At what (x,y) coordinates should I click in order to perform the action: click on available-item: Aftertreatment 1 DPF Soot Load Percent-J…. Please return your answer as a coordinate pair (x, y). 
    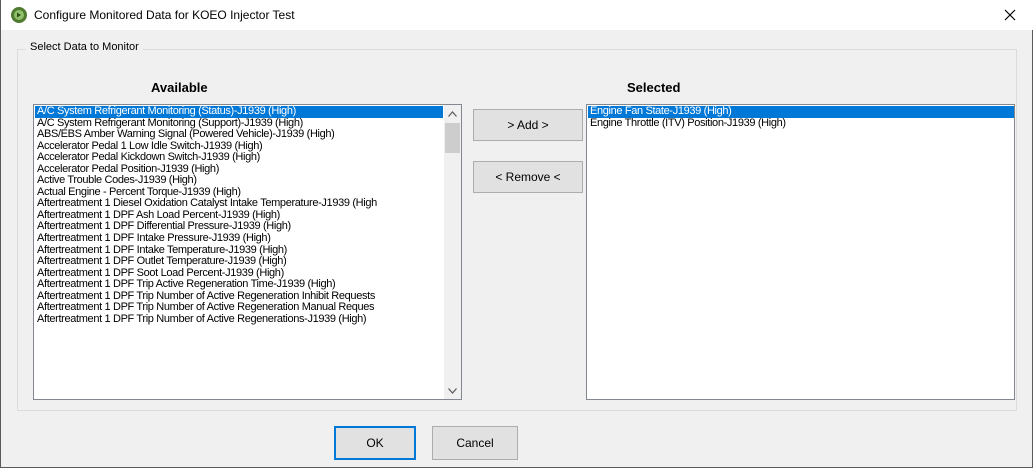
    Looking at the image, I should click on (239, 274).